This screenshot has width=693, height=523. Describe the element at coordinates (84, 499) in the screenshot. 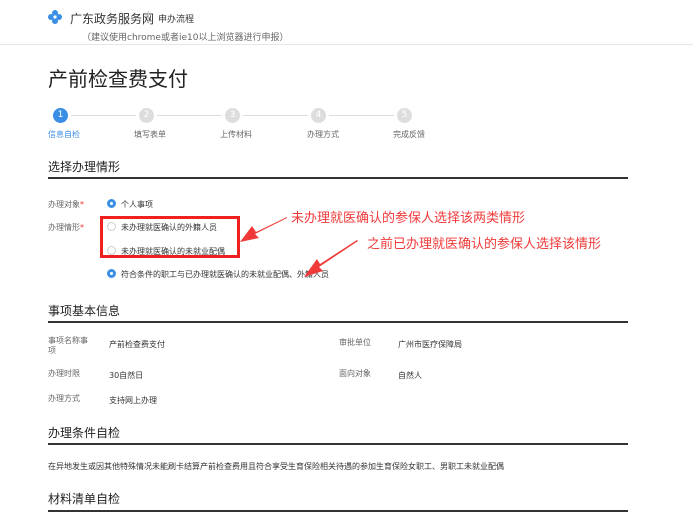

I see `materials-heading: 材料清单自检` at that location.